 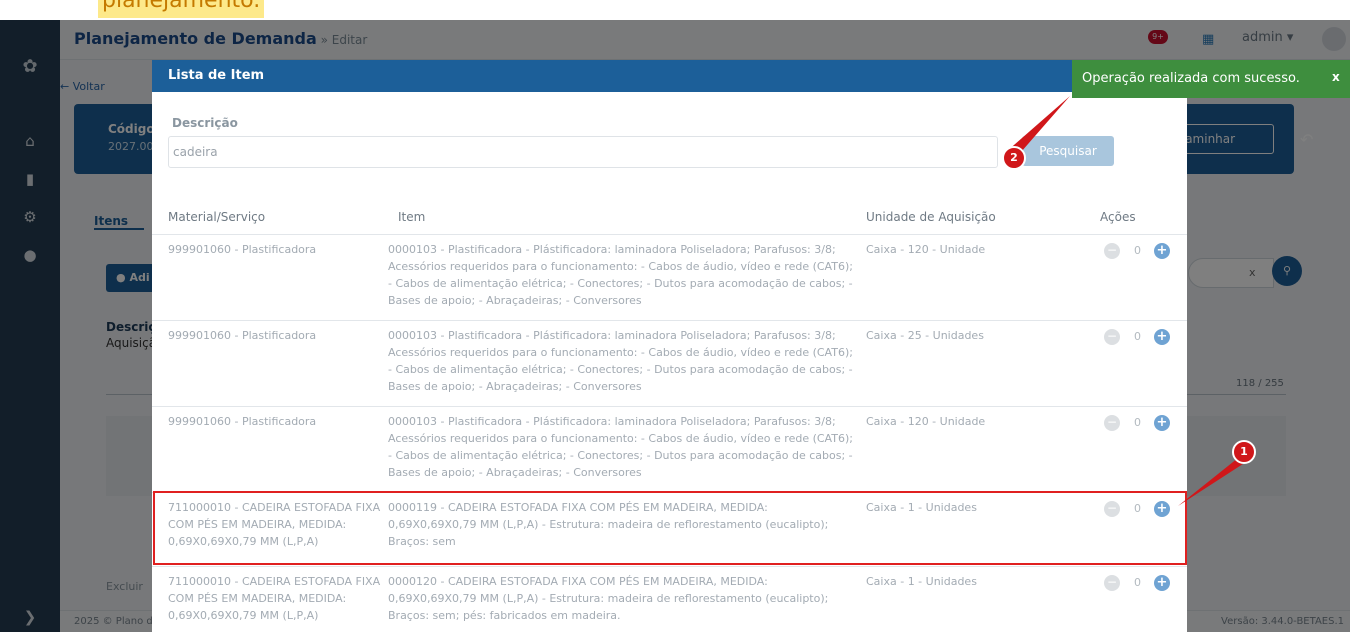 What do you see at coordinates (1014, 158) in the screenshot?
I see `callout-badge-2: 2` at bounding box center [1014, 158].